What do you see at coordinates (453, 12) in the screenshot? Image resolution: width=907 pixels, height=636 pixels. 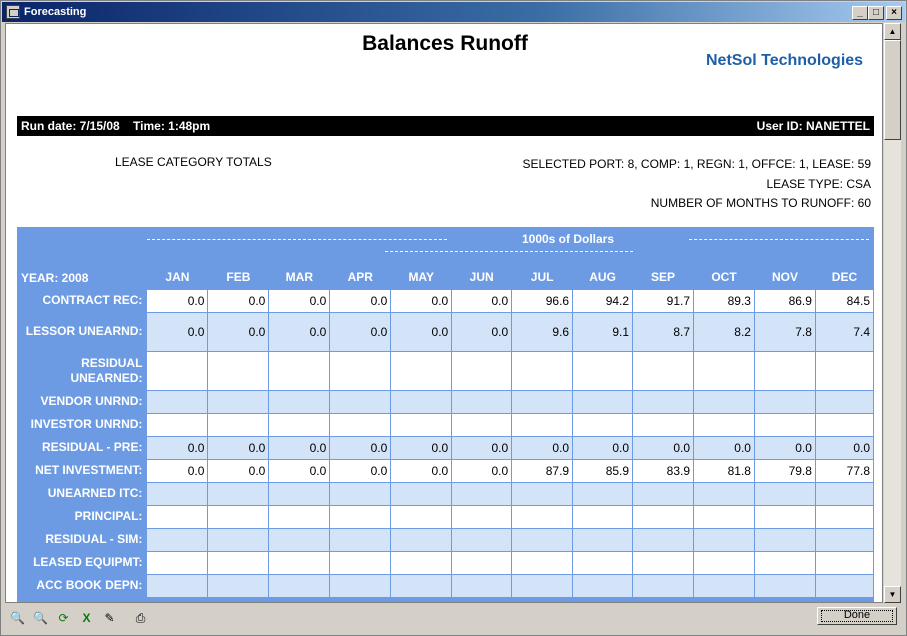 I see `title-bar: Forecasting _ □ ×` at bounding box center [453, 12].